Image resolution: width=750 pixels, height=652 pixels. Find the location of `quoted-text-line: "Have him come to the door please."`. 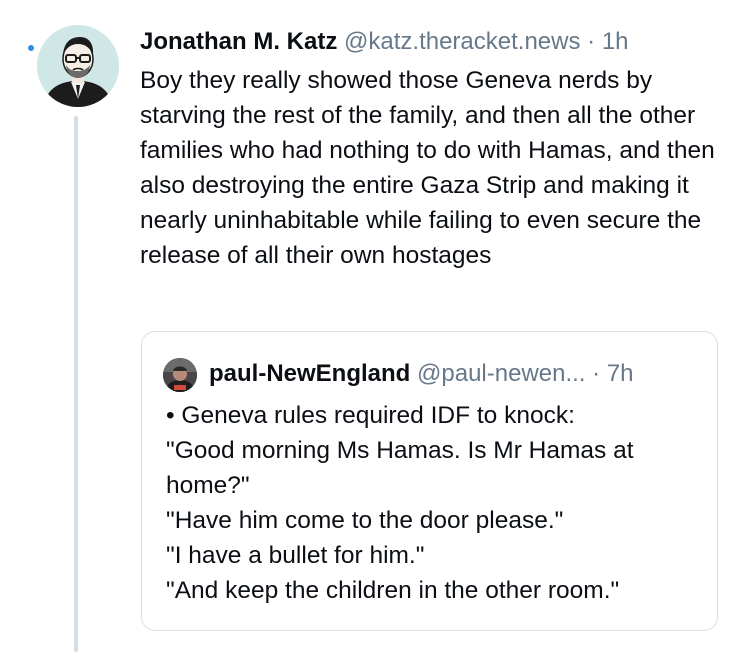

quoted-text-line: "Have him come to the door please." is located at coordinates (365, 520).